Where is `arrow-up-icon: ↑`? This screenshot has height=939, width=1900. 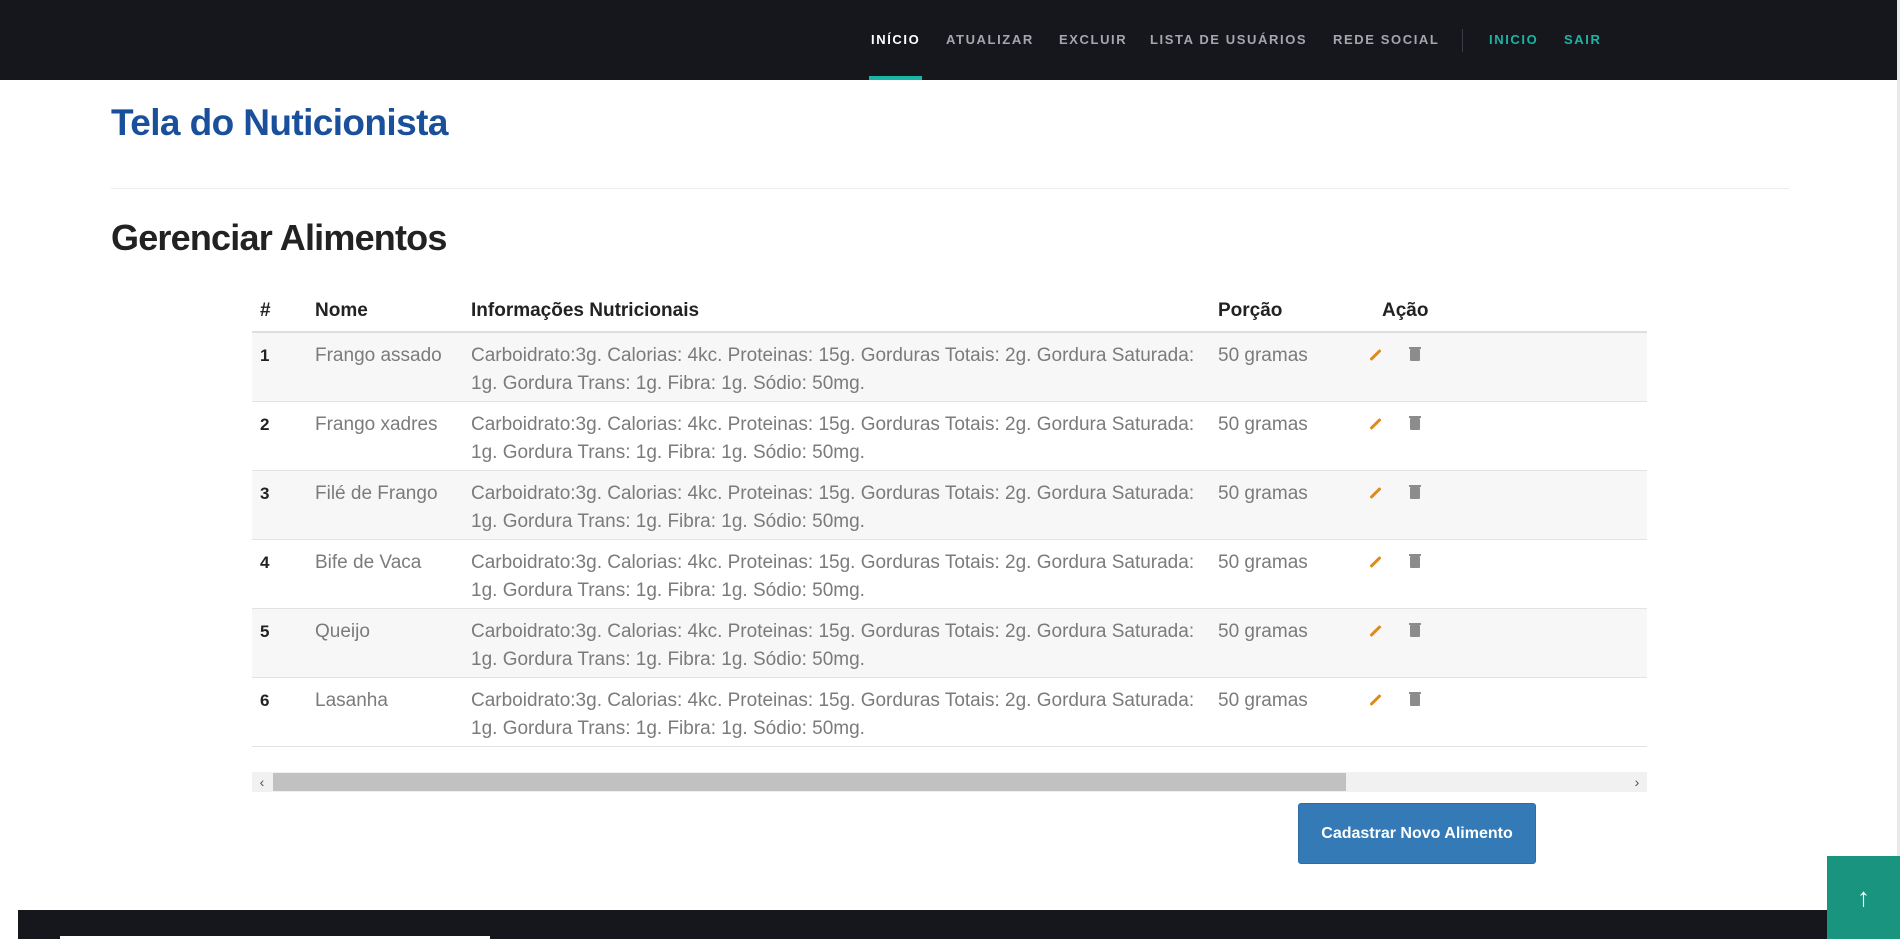 arrow-up-icon: ↑ is located at coordinates (1863, 897).